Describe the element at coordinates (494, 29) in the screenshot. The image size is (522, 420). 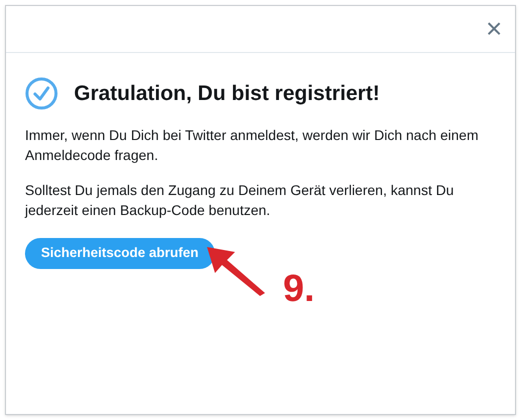
I see `close-button: ×` at that location.